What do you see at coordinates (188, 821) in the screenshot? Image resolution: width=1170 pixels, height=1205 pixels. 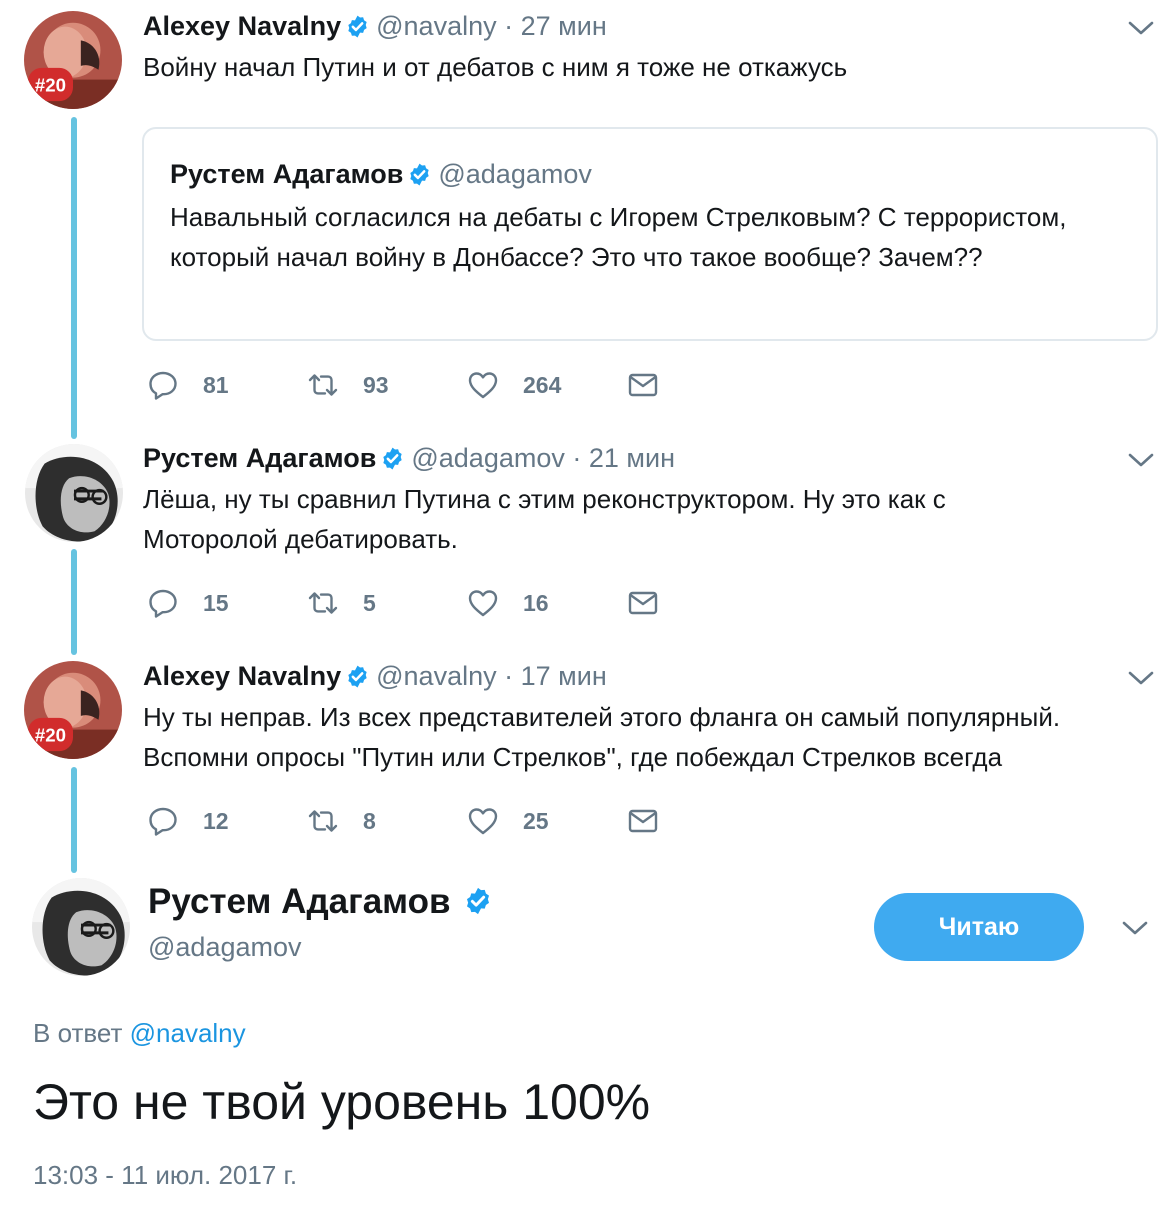 I see `reply-button: 12` at bounding box center [188, 821].